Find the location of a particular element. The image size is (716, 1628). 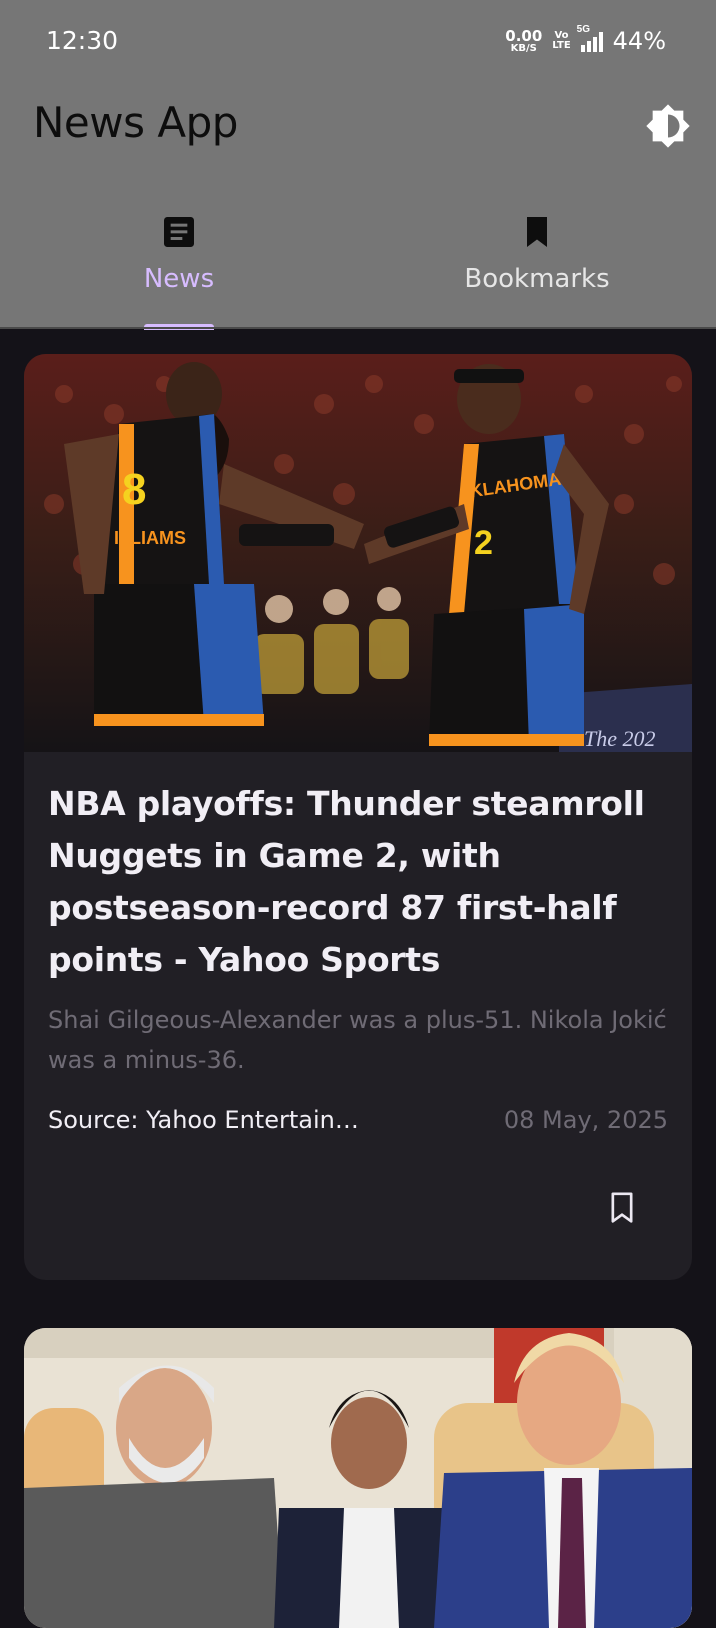

bookmark-outline-icon is located at coordinates (622, 1207).